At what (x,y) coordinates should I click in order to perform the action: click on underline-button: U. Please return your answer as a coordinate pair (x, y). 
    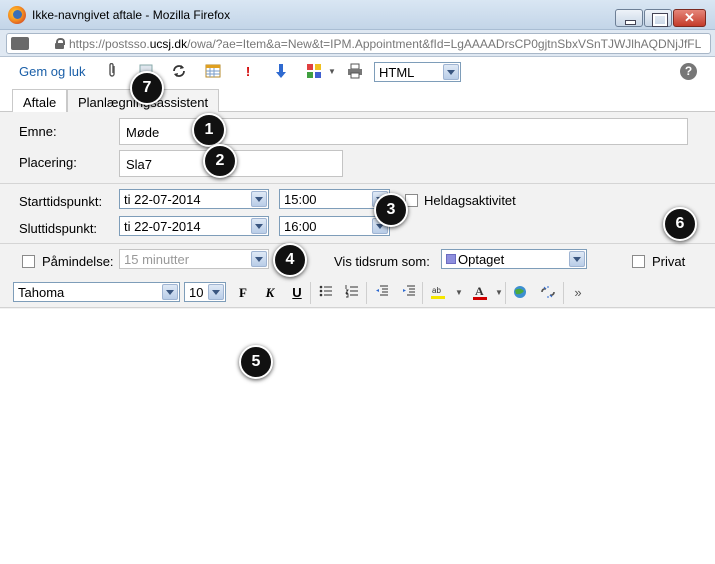
    Looking at the image, I should click on (297, 293).